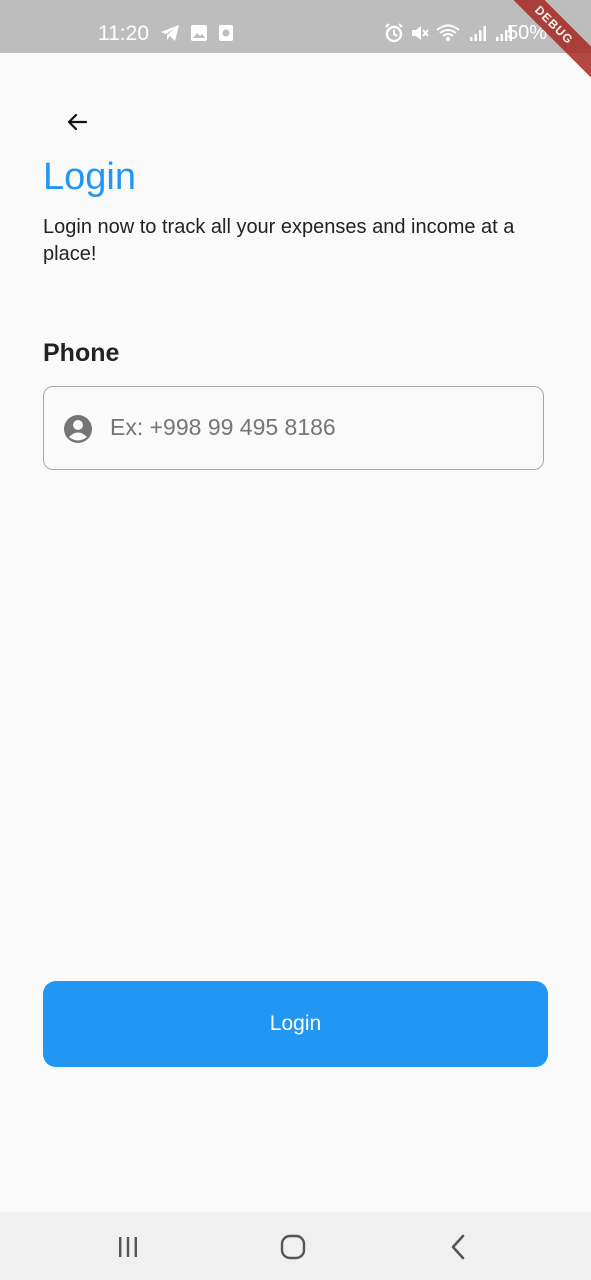 The height and width of the screenshot is (1280, 591). What do you see at coordinates (478, 33) in the screenshot?
I see `signal-icon` at bounding box center [478, 33].